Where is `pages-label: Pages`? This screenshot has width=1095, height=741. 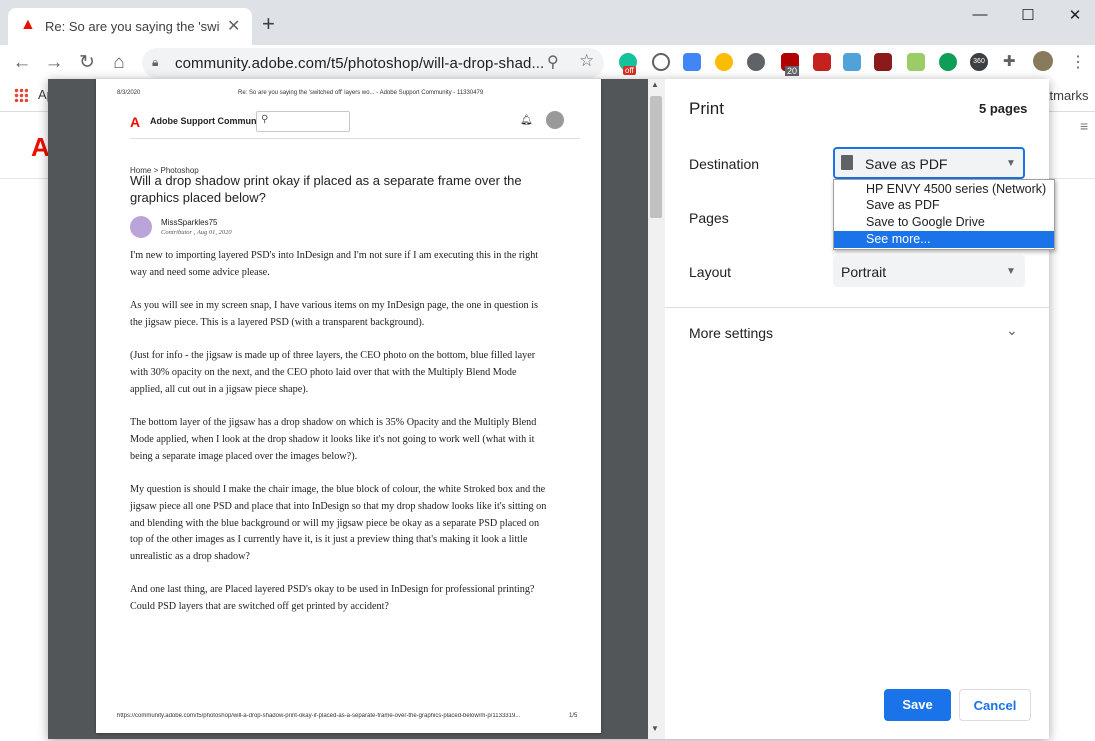 pages-label: Pages is located at coordinates (709, 218).